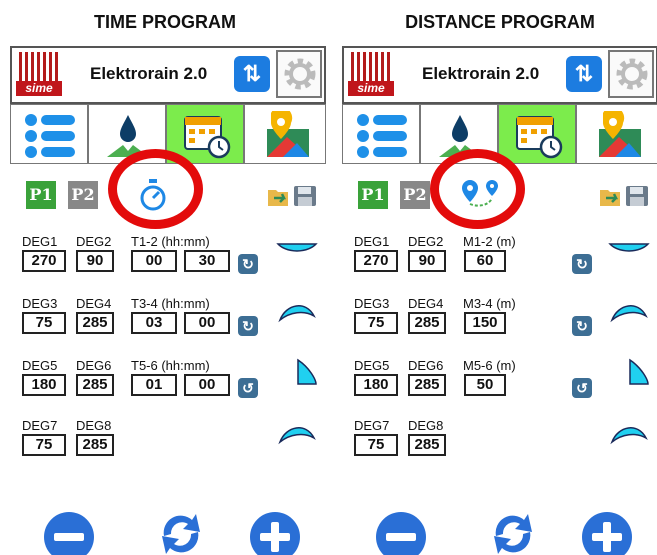  Describe the element at coordinates (154, 323) in the screenshot. I see `value-input: 03` at that location.